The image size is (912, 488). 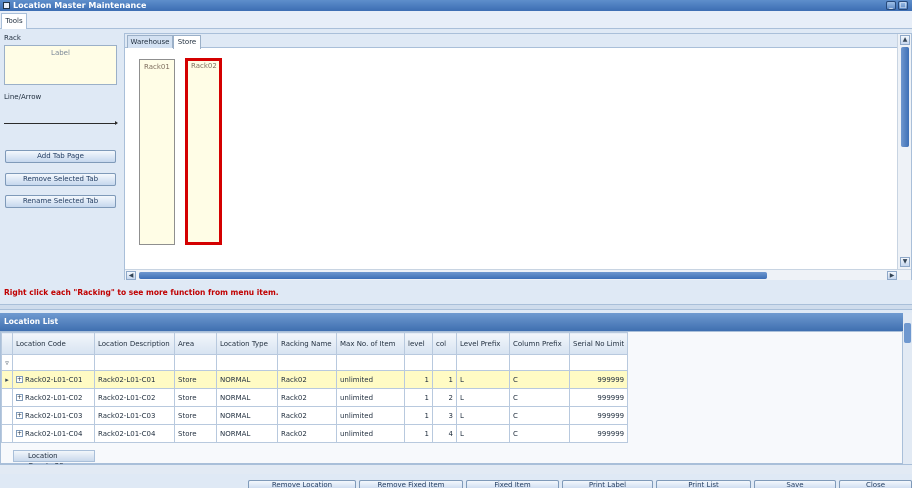 What do you see at coordinates (134, 433) in the screenshot?
I see `table-cell: Rack02-L01-C04` at bounding box center [134, 433].